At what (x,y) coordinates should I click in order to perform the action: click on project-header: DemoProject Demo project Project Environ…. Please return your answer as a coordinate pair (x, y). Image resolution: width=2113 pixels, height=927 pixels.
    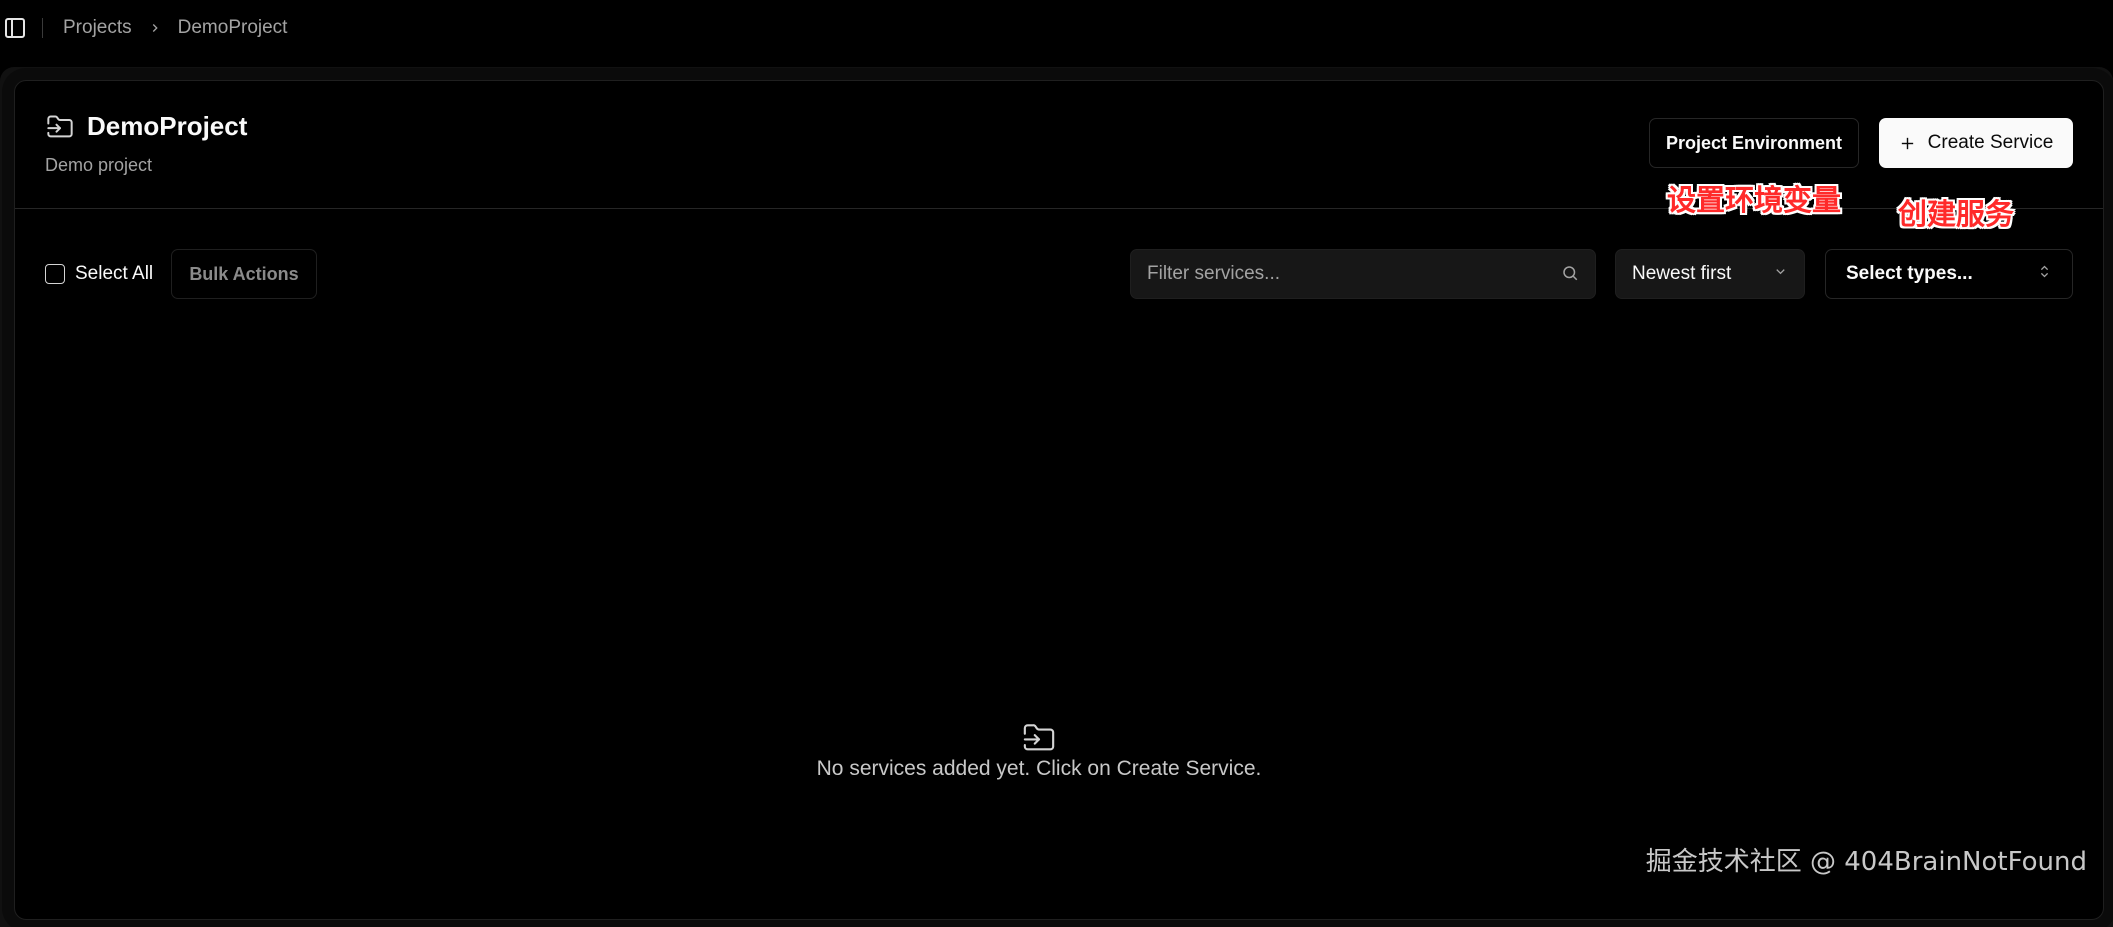
    Looking at the image, I should click on (1059, 145).